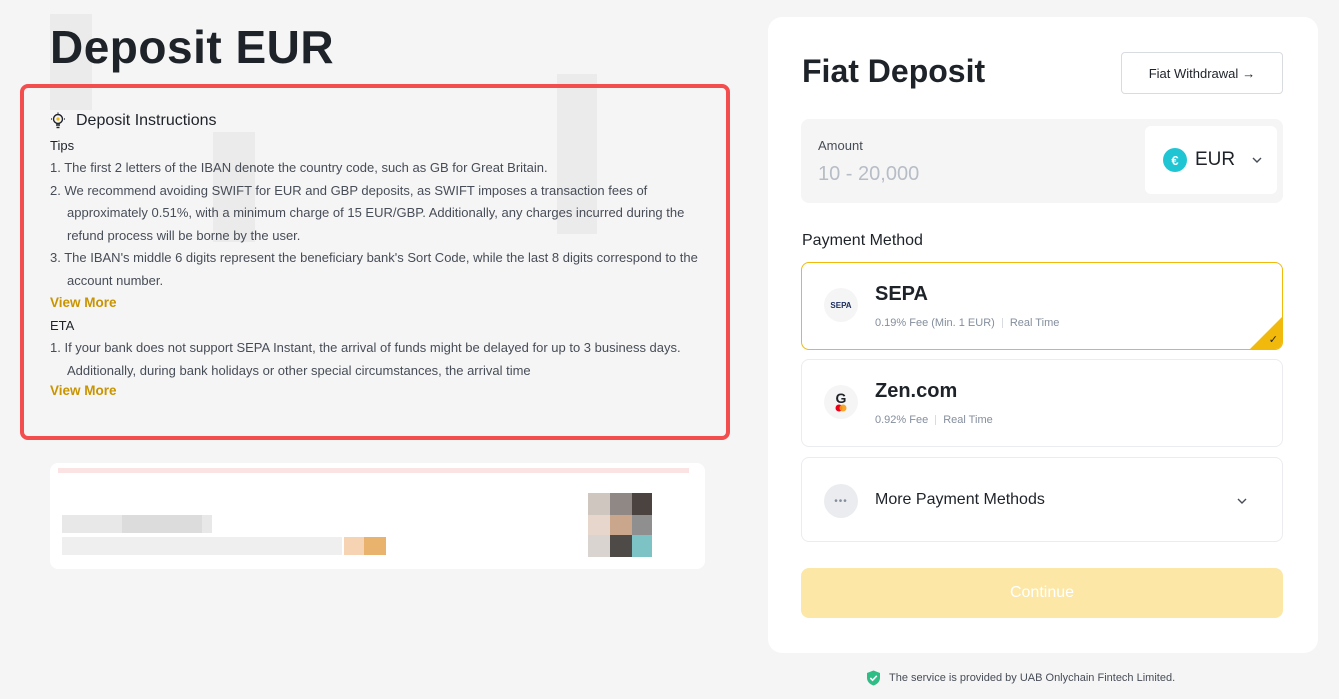 The width and height of the screenshot is (1339, 699). Describe the element at coordinates (960, 499) in the screenshot. I see `more-payment-methods-label: More Payment Methods` at that location.